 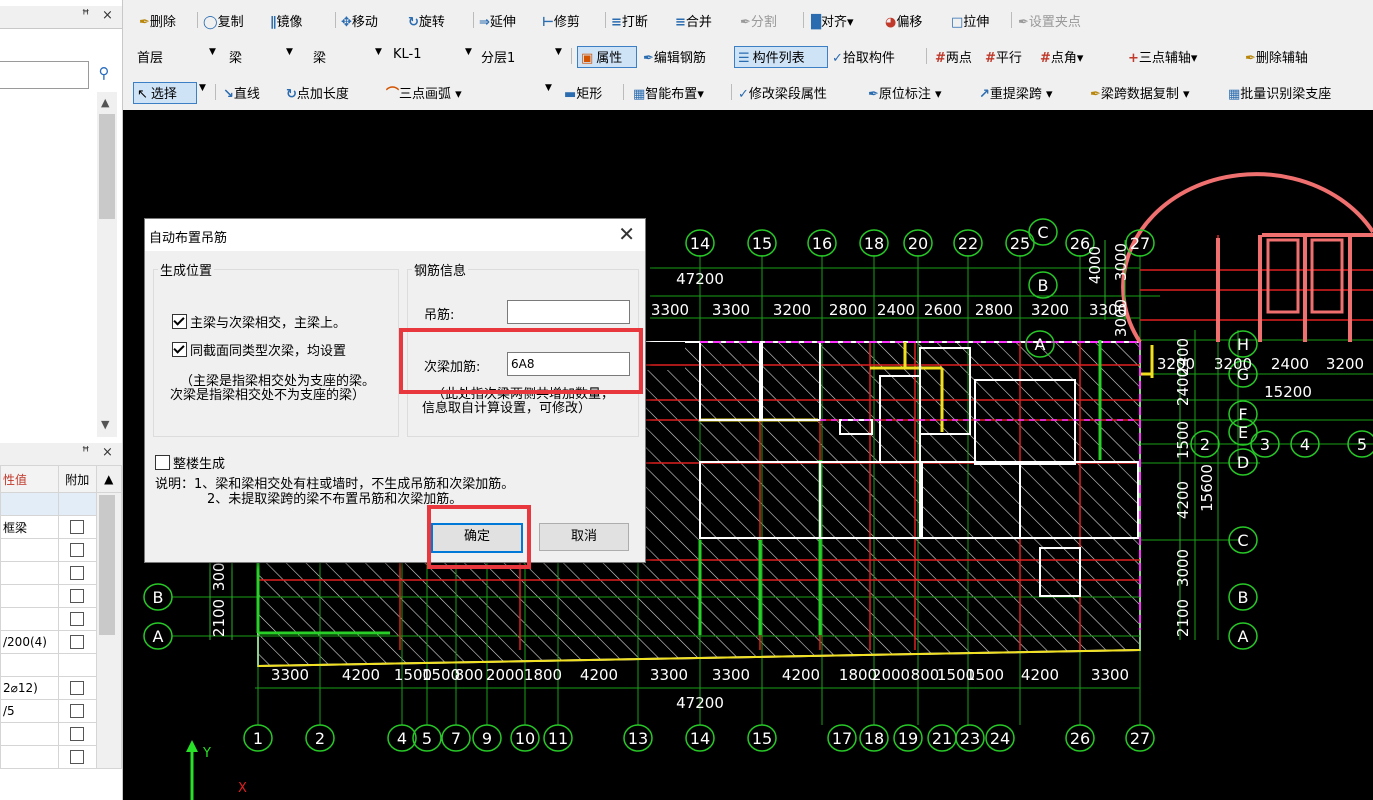 What do you see at coordinates (1140, 92) in the screenshot?
I see `copy-span-button: ✒梁跨数据复制 ▾` at bounding box center [1140, 92].